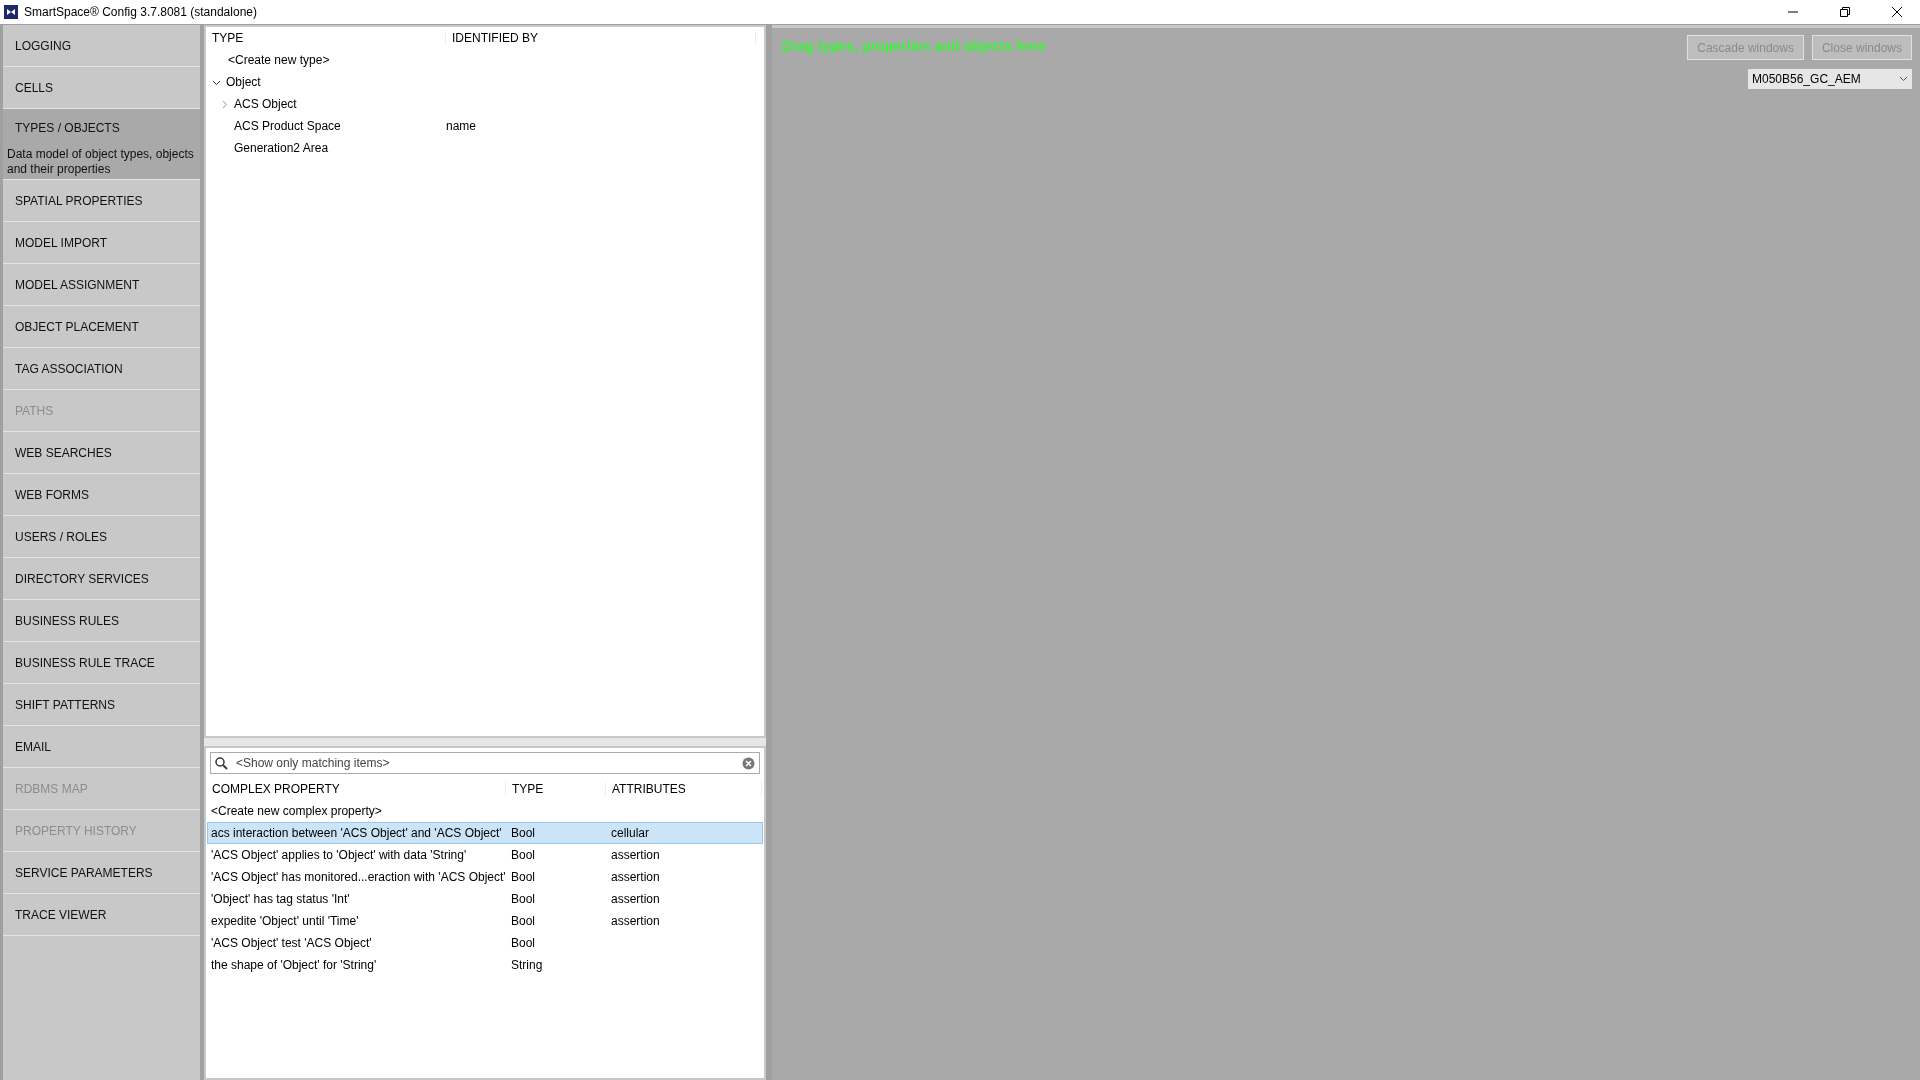 The image size is (1920, 1080). What do you see at coordinates (601, 37) in the screenshot?
I see `column-header: IDENTIFIED BY` at bounding box center [601, 37].